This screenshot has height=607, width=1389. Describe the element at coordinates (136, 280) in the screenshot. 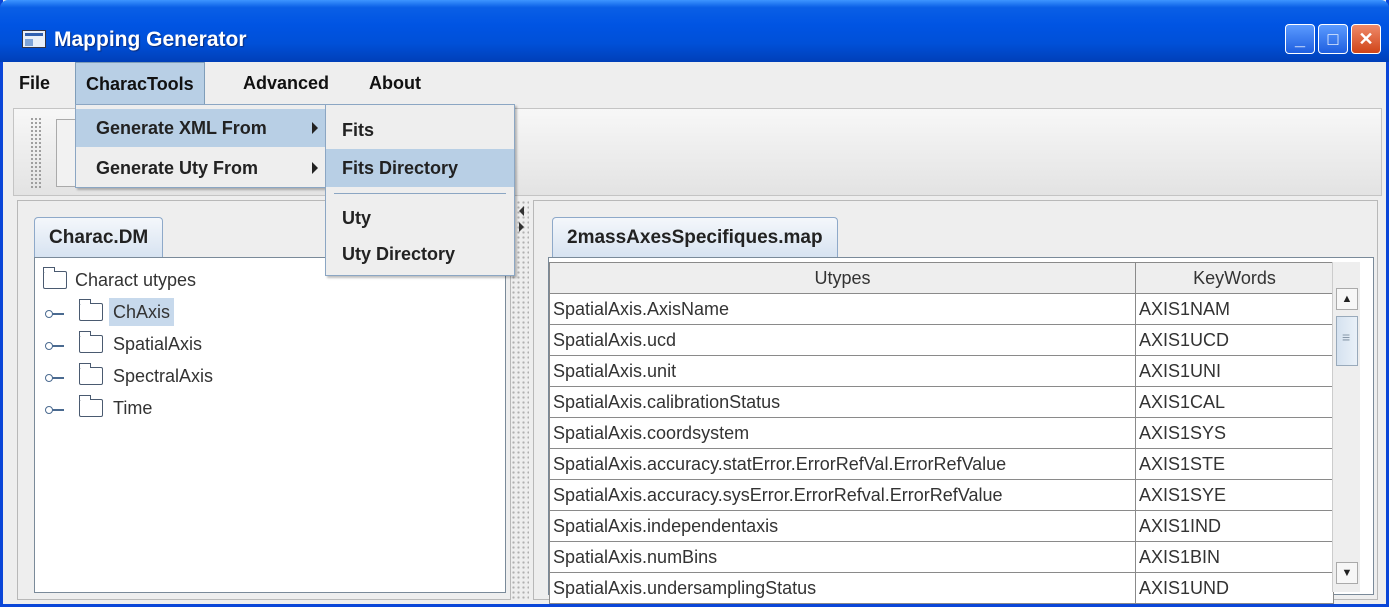

I see `tree-root-label: Charact utypes` at that location.